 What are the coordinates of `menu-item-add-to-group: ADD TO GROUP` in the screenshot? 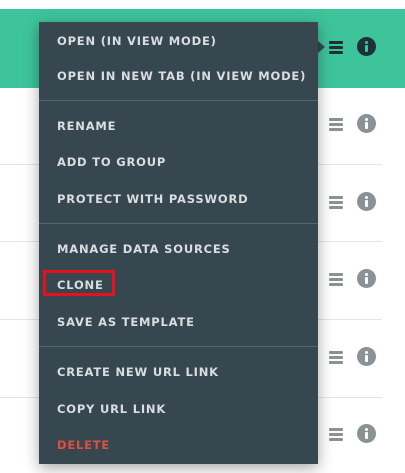 It's located at (178, 162).